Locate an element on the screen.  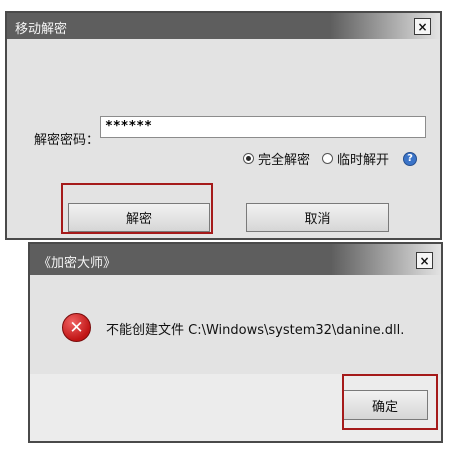
cancel-button: 取消 is located at coordinates (317, 217).